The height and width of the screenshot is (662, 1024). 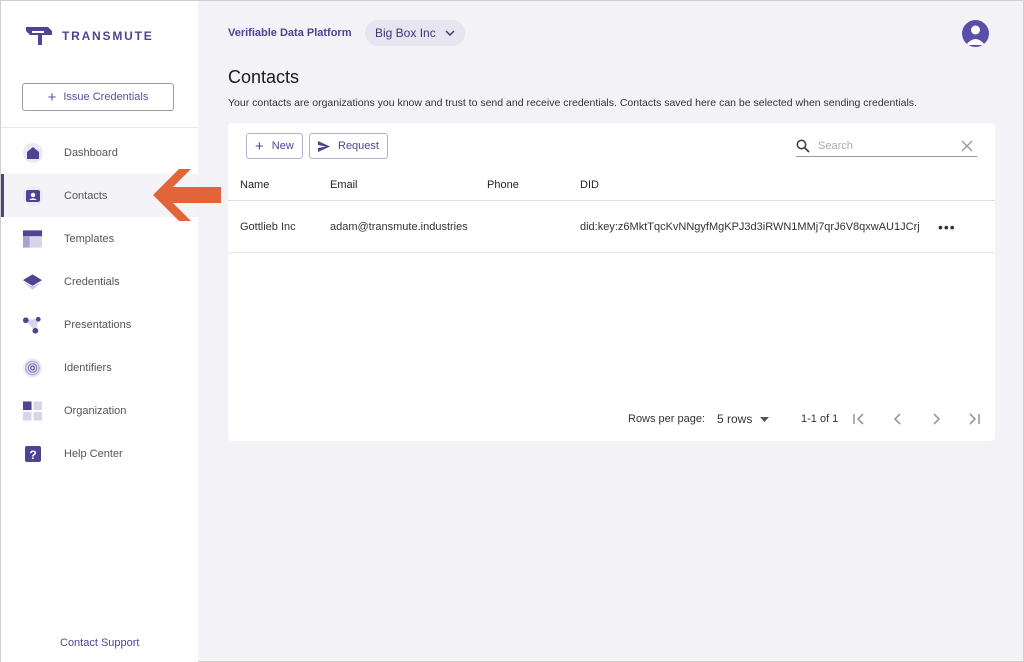 I want to click on sidebar-item-label: Presentations, so click(x=98, y=324).